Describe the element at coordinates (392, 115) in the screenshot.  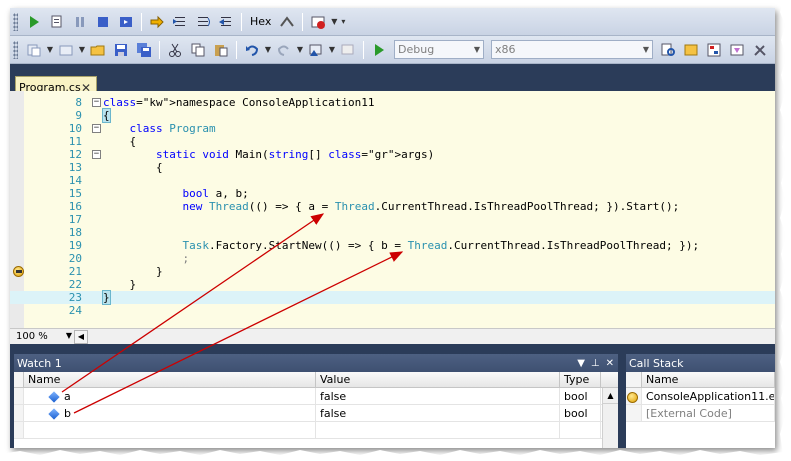
I see `code-line: 9{` at that location.